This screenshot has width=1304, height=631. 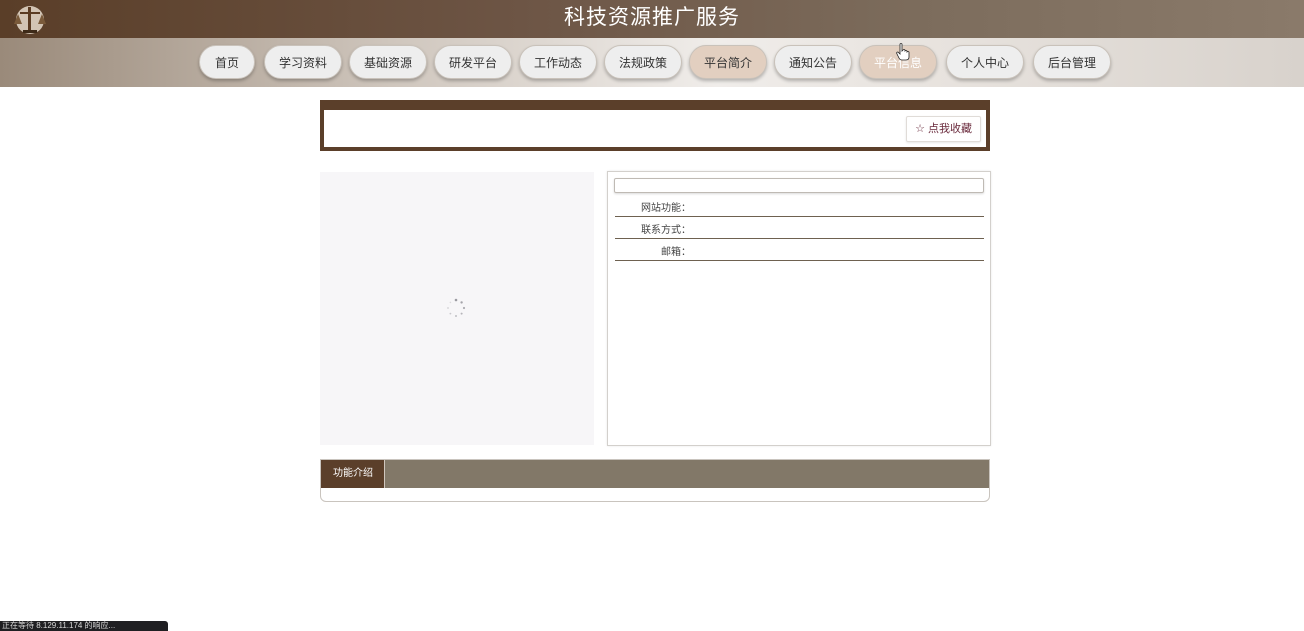 I want to click on platform-info-box: 网站功能： 联系方式： 邮箱：, so click(x=799, y=308).